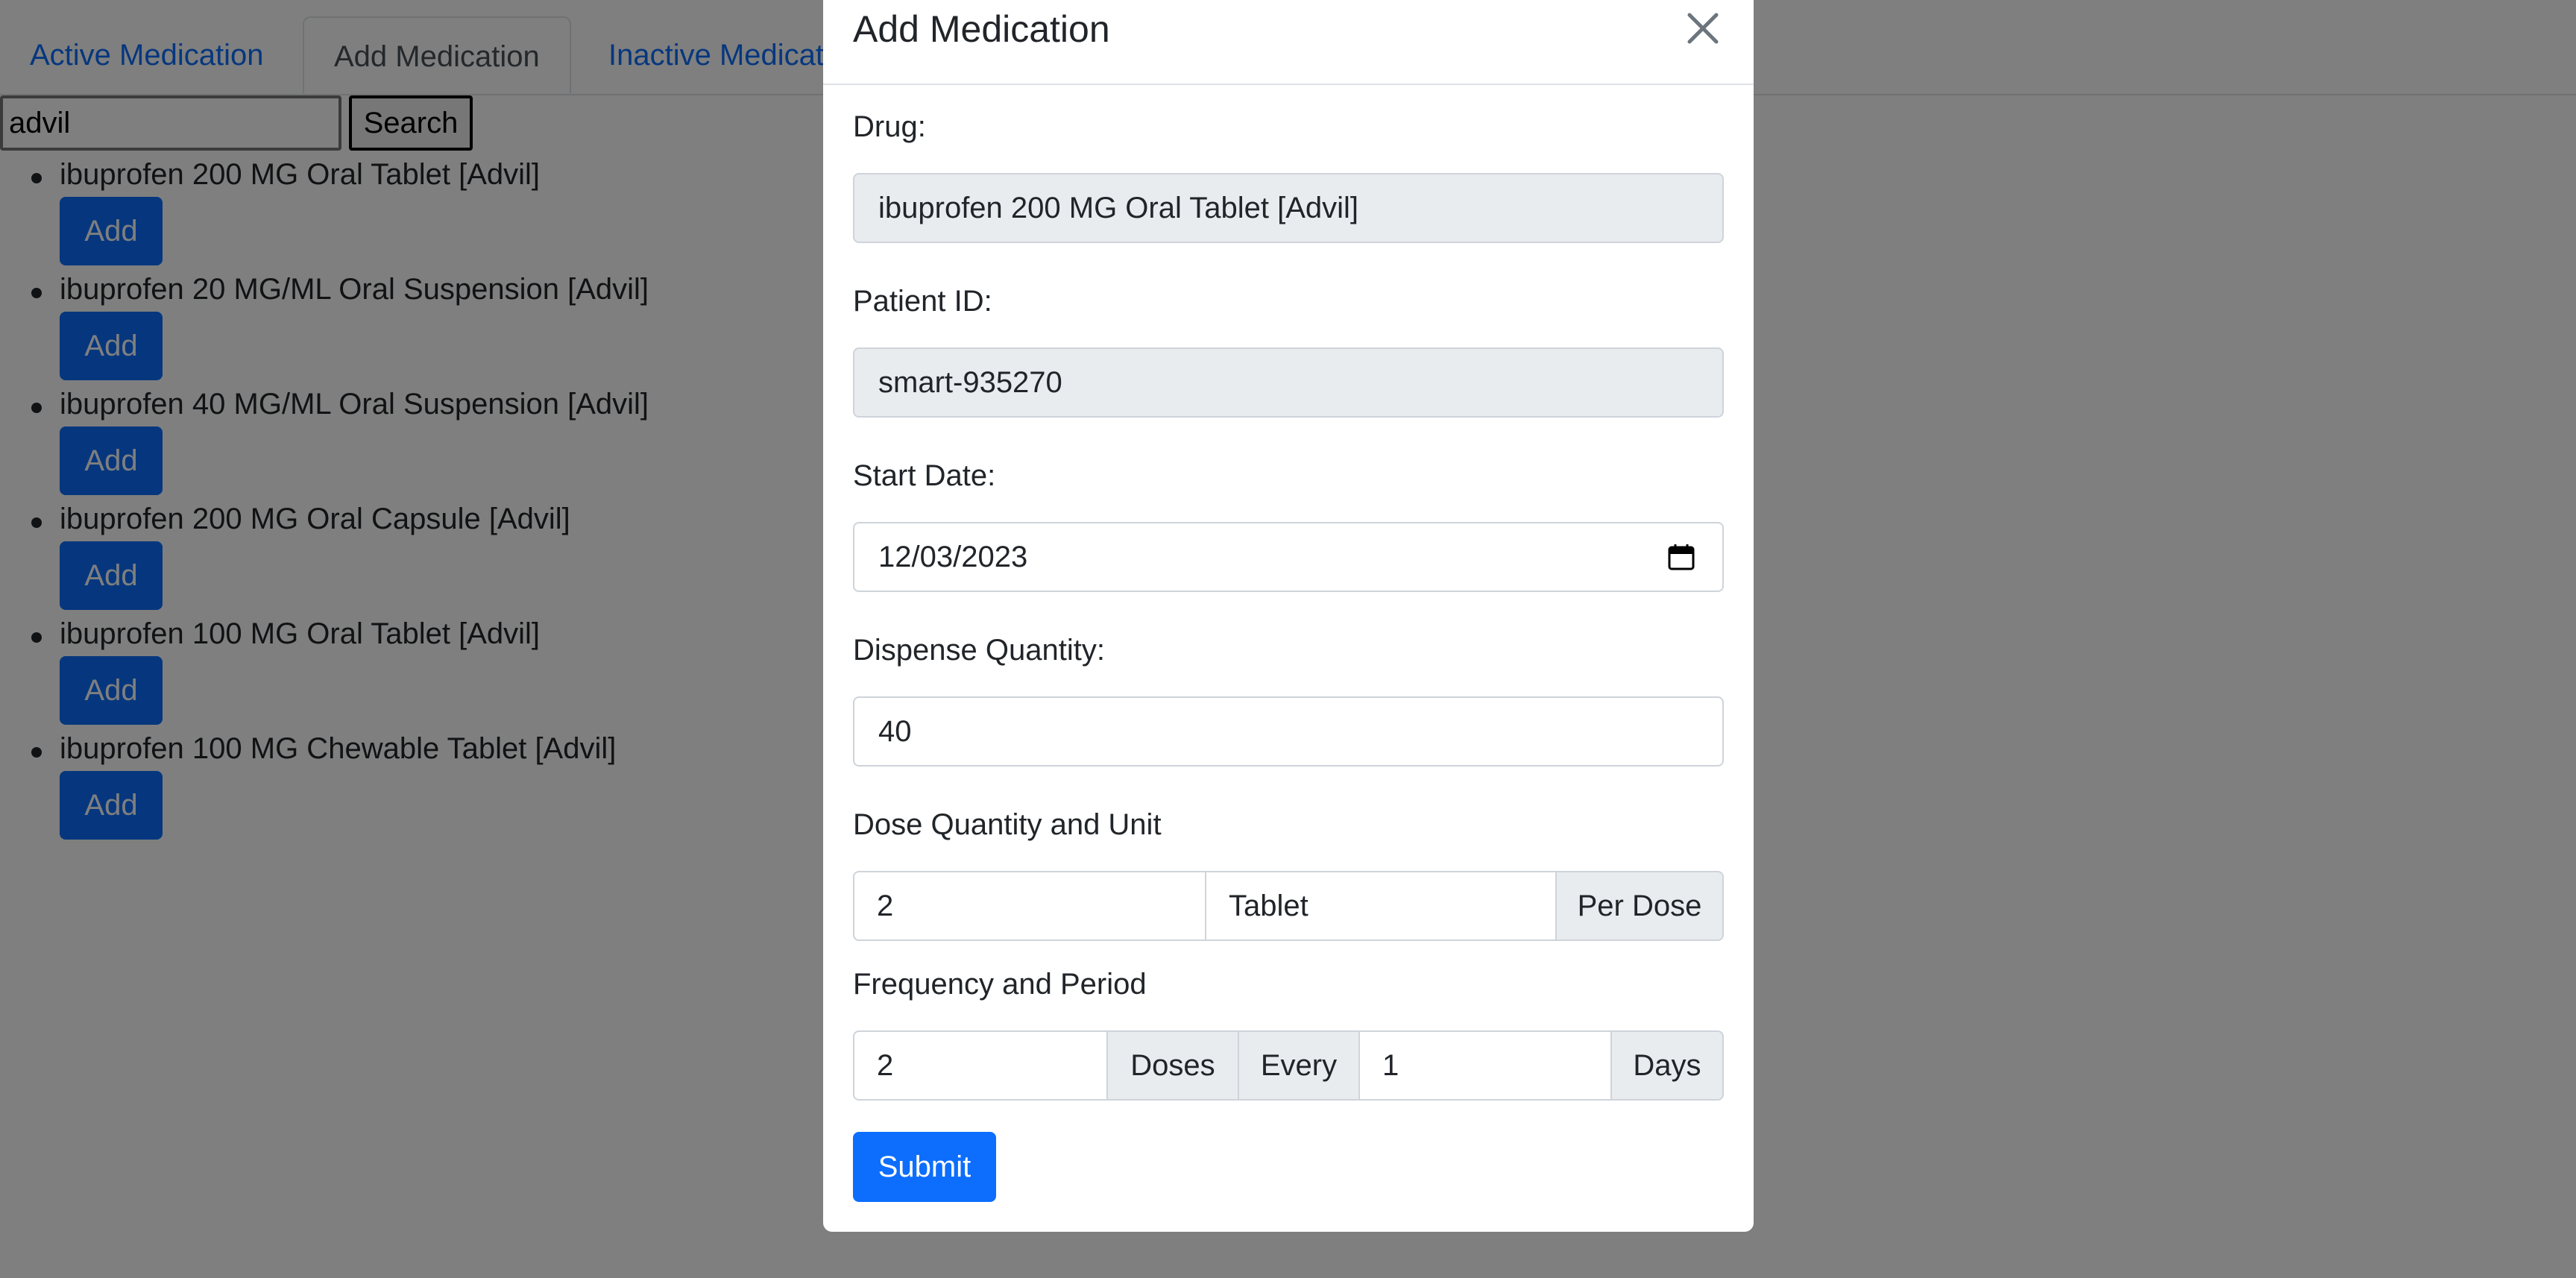  What do you see at coordinates (922, 301) in the screenshot?
I see `patient-id-label: Patient ID:` at bounding box center [922, 301].